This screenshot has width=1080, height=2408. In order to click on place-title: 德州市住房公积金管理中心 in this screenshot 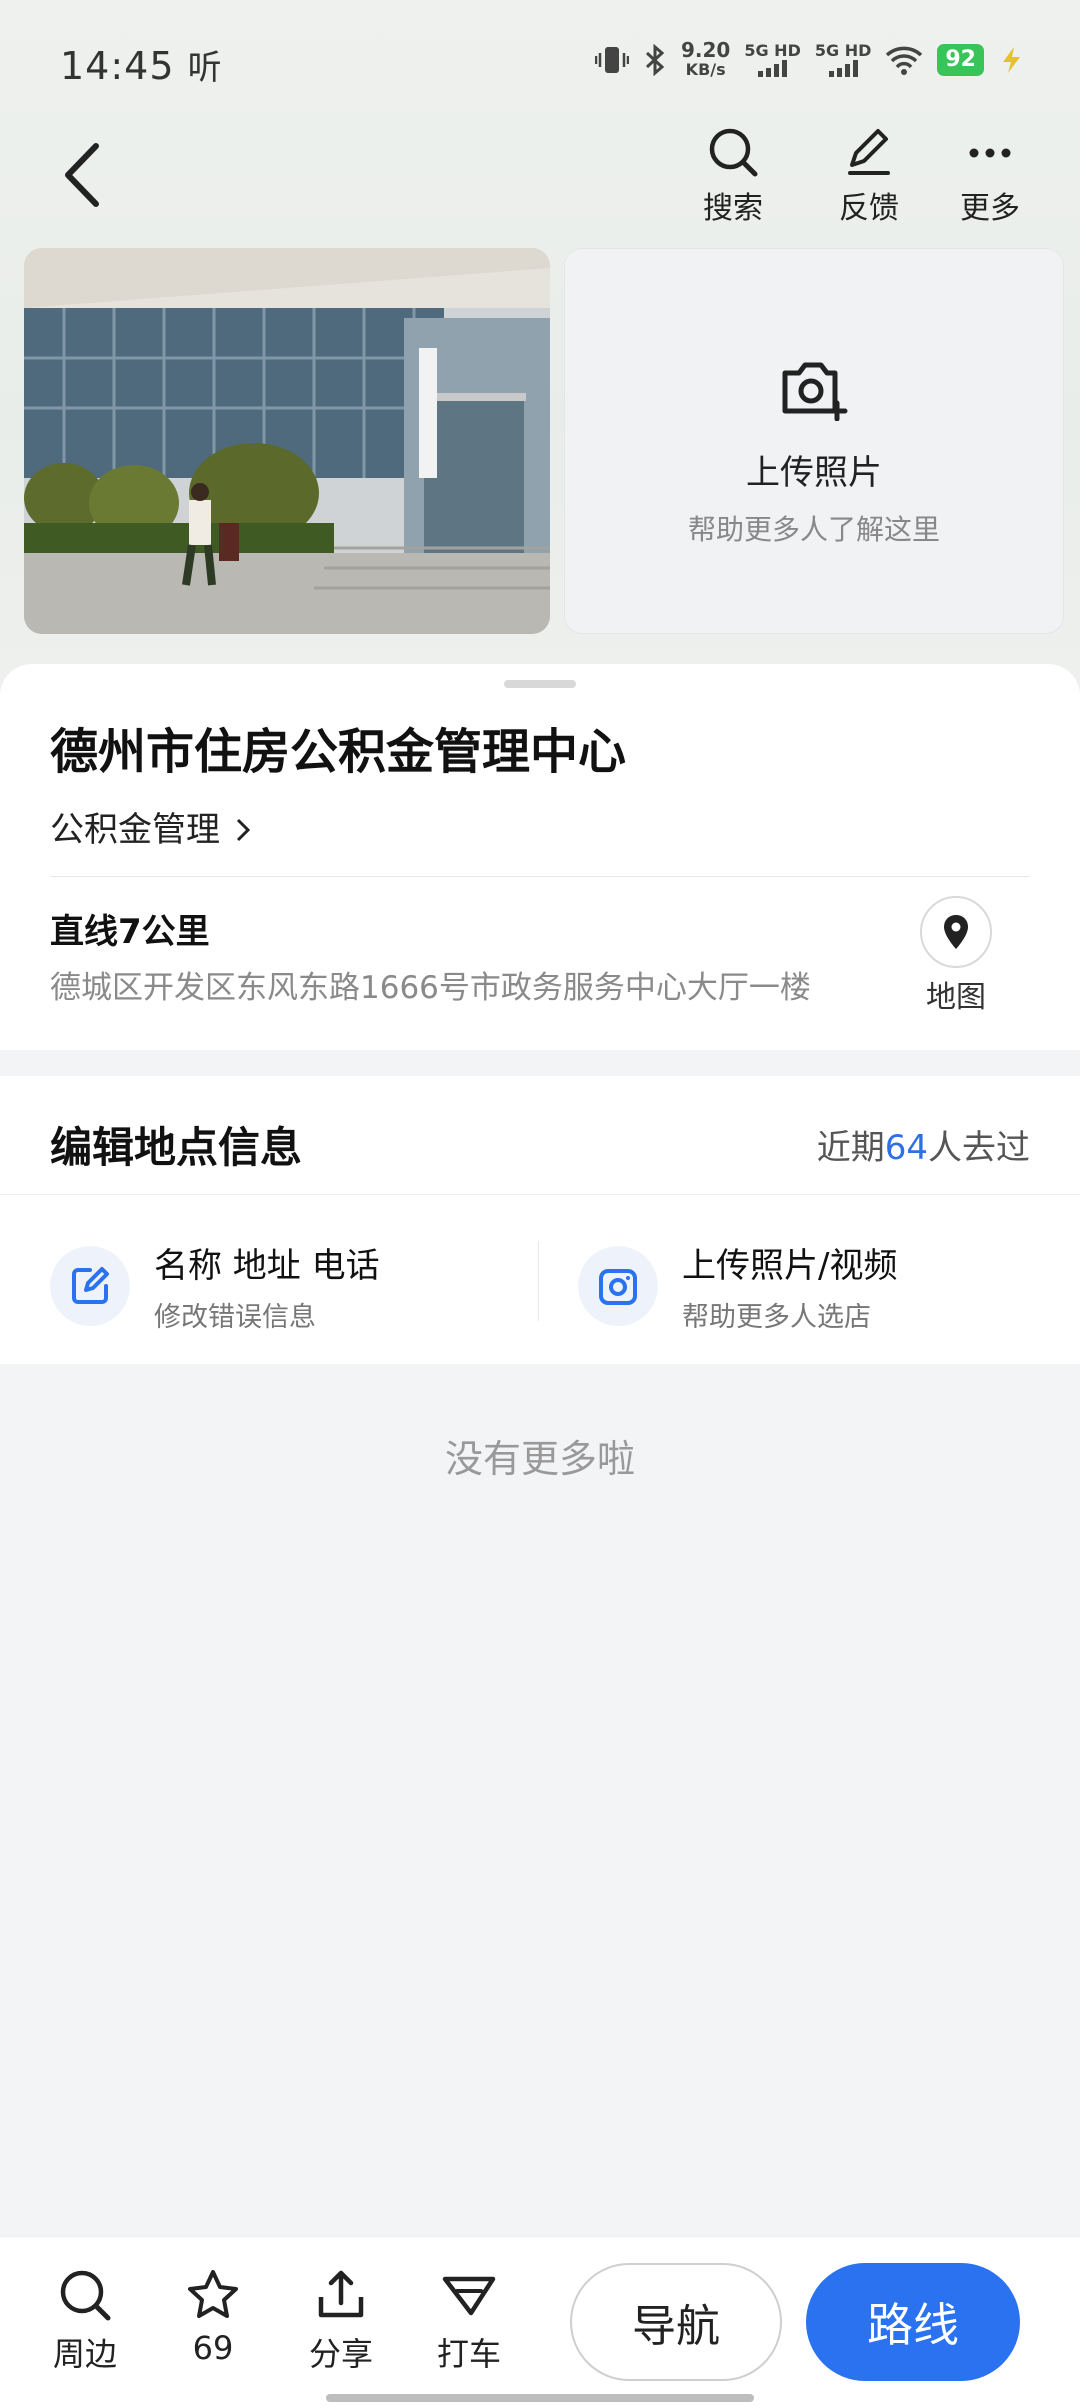, I will do `click(338, 752)`.